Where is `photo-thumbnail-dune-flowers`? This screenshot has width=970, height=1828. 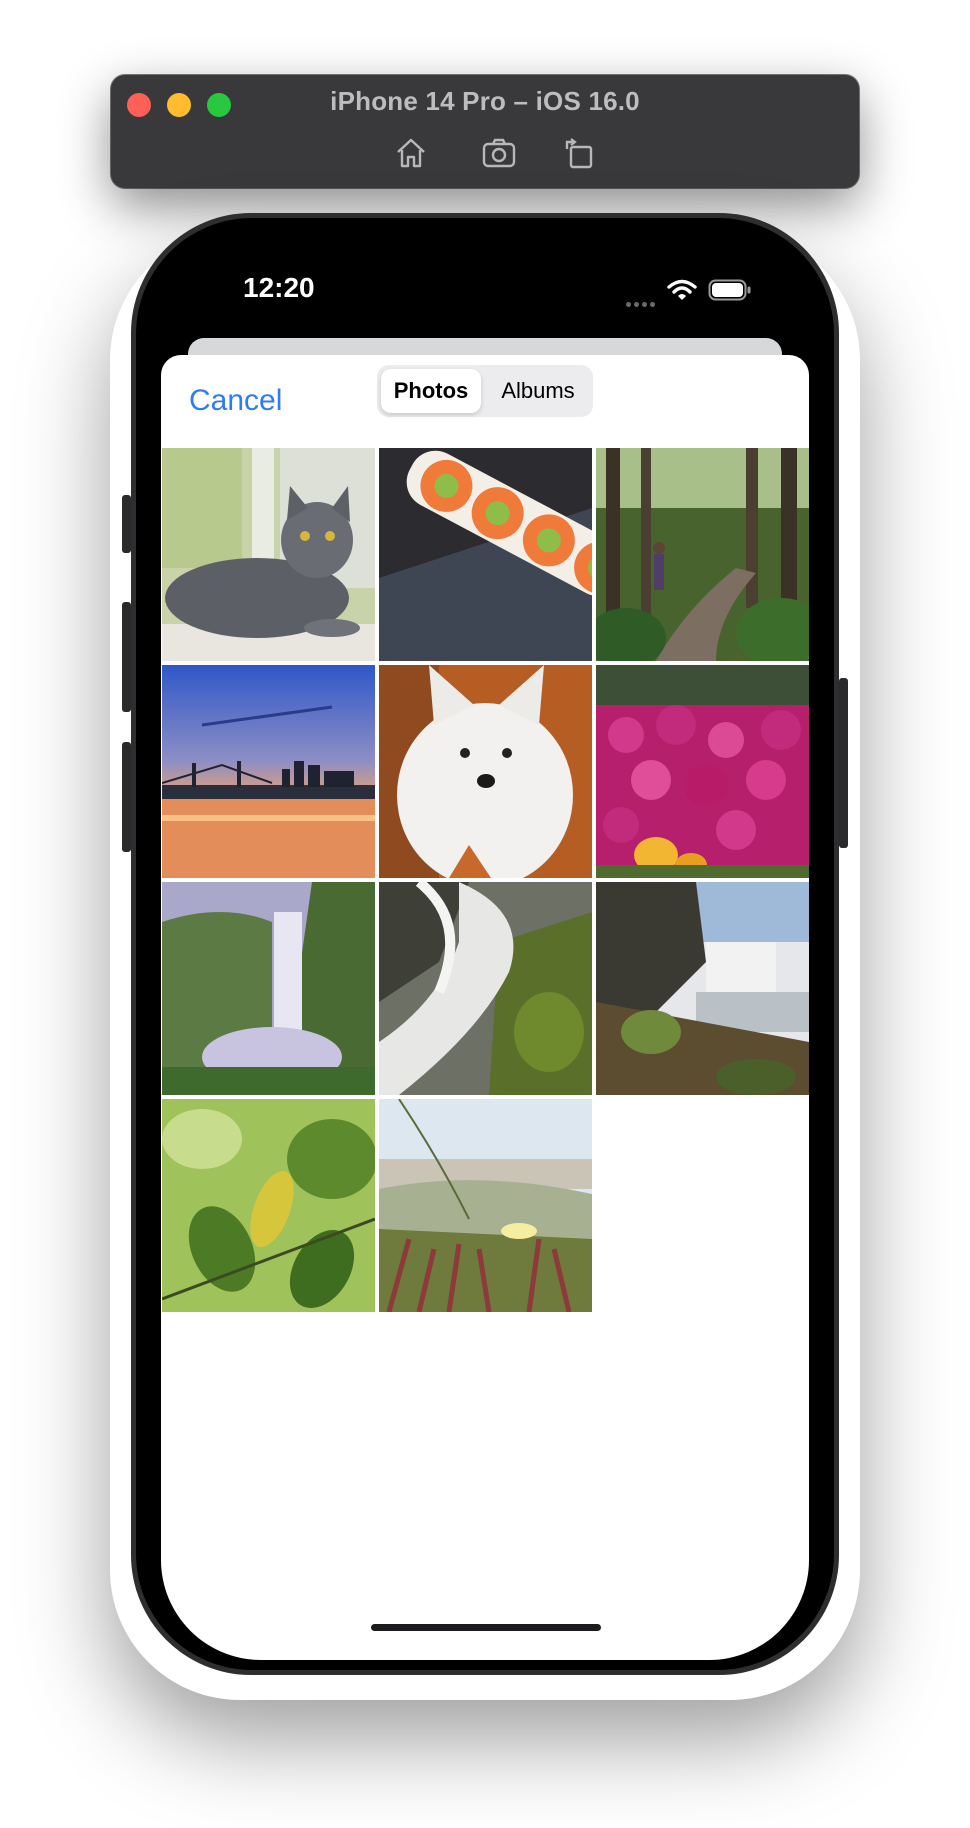 photo-thumbnail-dune-flowers is located at coordinates (485, 1205).